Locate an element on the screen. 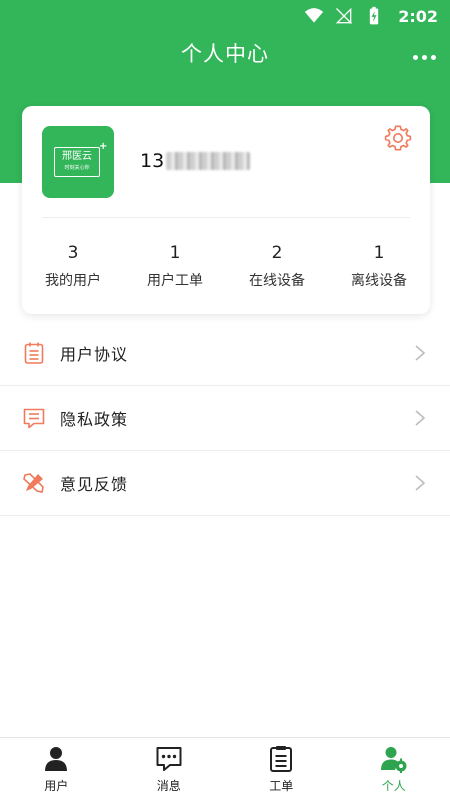 Image resolution: width=450 pixels, height=800 pixels. stat-label: 用户工单 is located at coordinates (175, 281).